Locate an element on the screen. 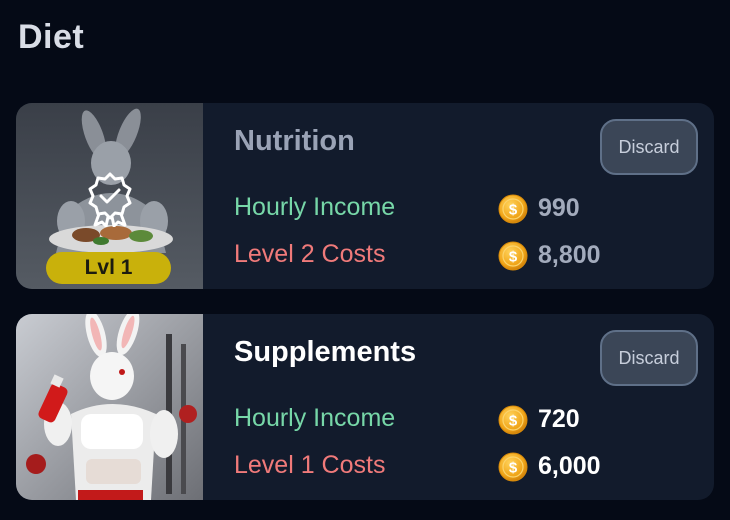 The image size is (730, 520). level-cost-label: Level 2 Costs is located at coordinates (310, 254).